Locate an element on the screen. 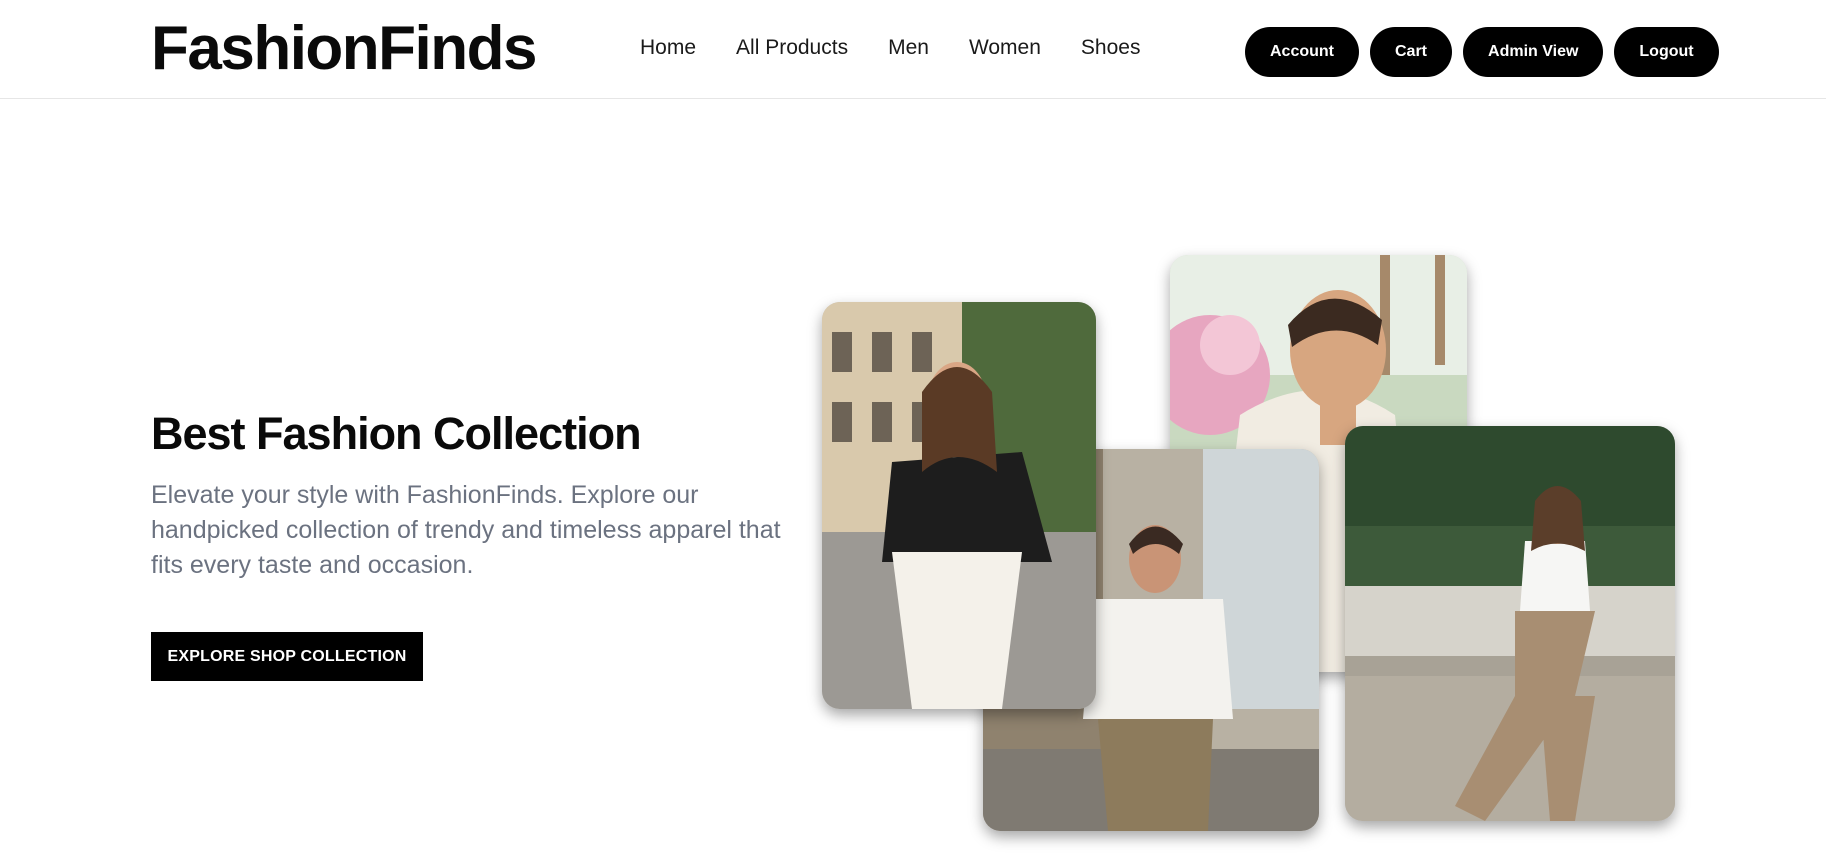  photo-woman-street is located at coordinates (959, 505).